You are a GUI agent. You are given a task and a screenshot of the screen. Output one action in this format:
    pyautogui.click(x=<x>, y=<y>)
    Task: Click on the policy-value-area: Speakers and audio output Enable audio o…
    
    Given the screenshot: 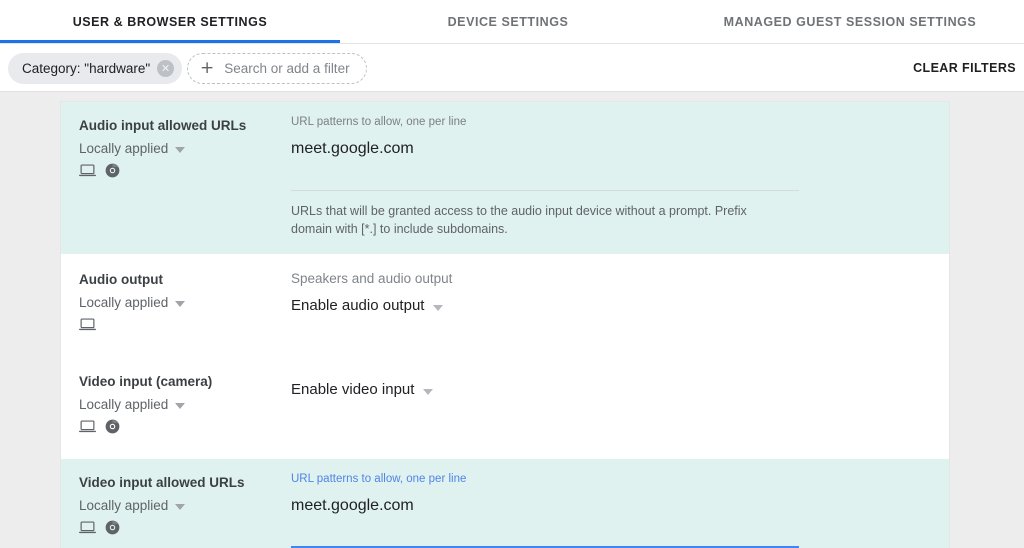 What is the action you would take?
    pyautogui.click(x=620, y=302)
    